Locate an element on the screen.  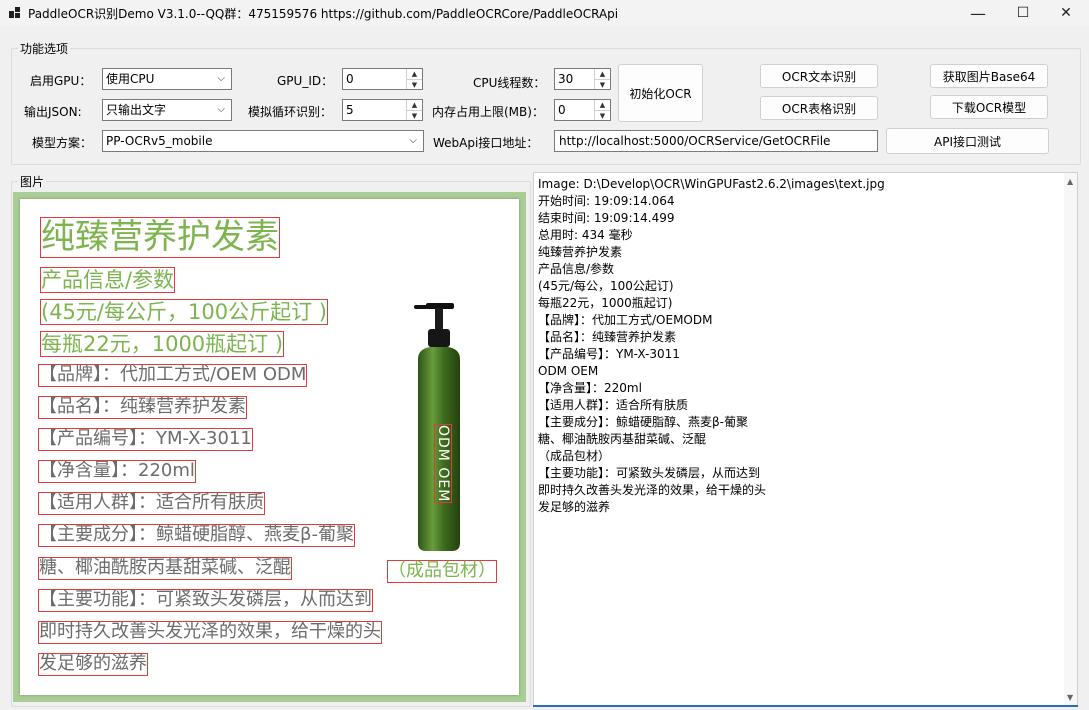
result-line: 开始时间: 19:09:14.064 is located at coordinates (606, 201).